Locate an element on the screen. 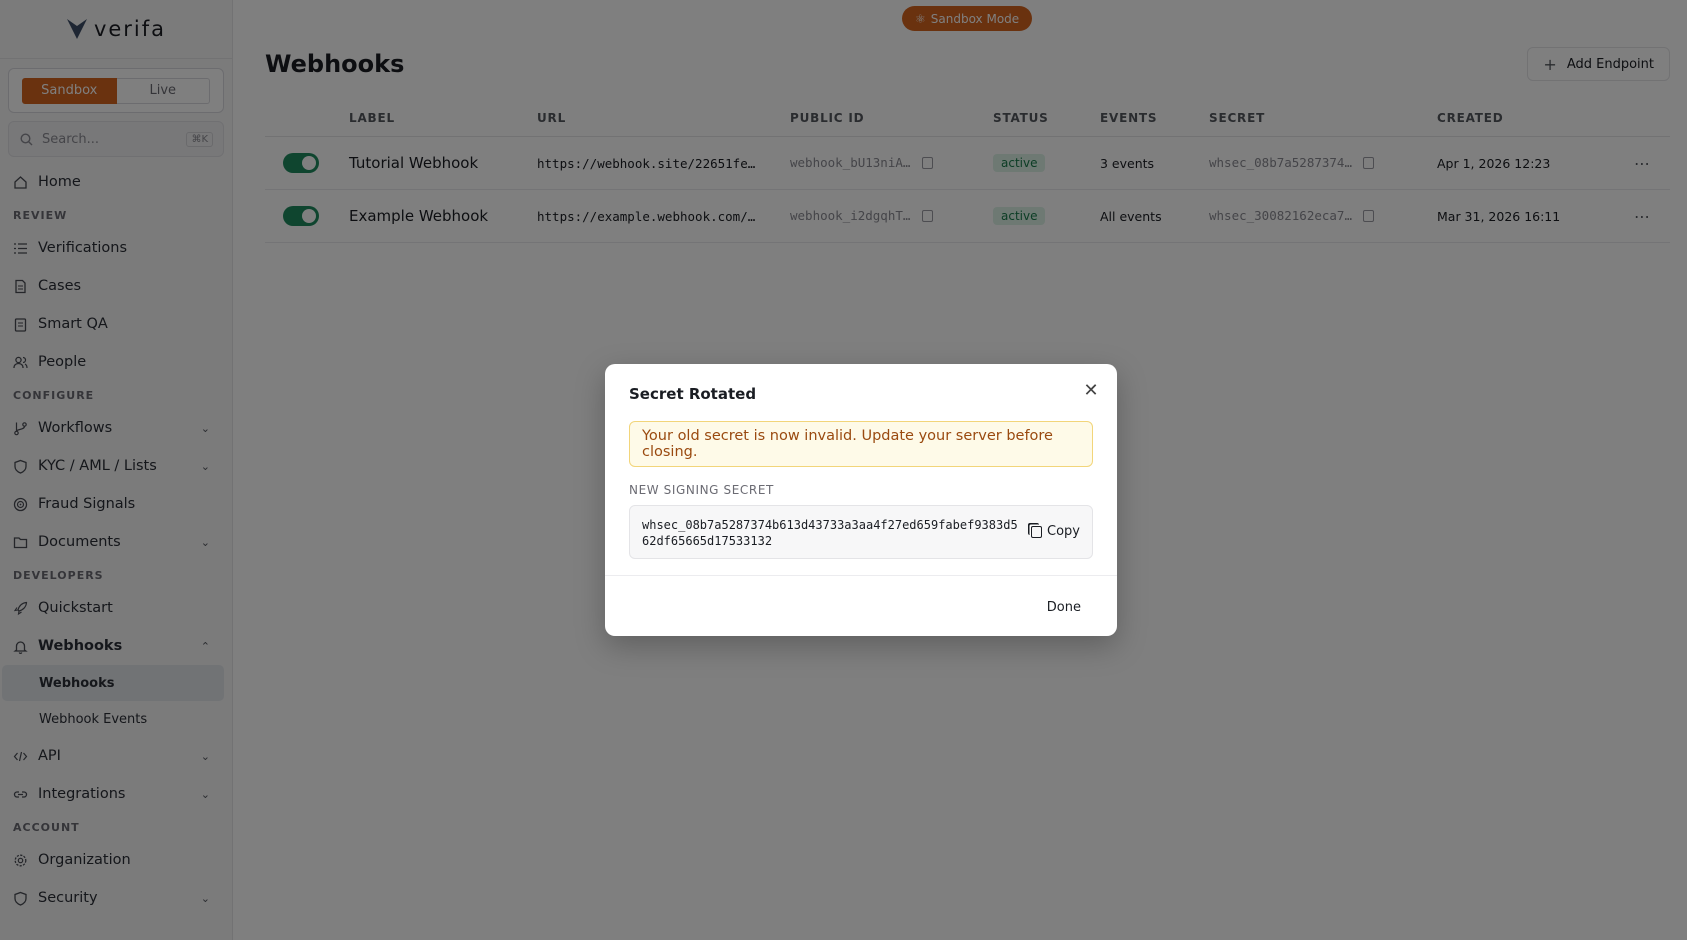  copy-secret-button: Copy is located at coordinates (1055, 531).